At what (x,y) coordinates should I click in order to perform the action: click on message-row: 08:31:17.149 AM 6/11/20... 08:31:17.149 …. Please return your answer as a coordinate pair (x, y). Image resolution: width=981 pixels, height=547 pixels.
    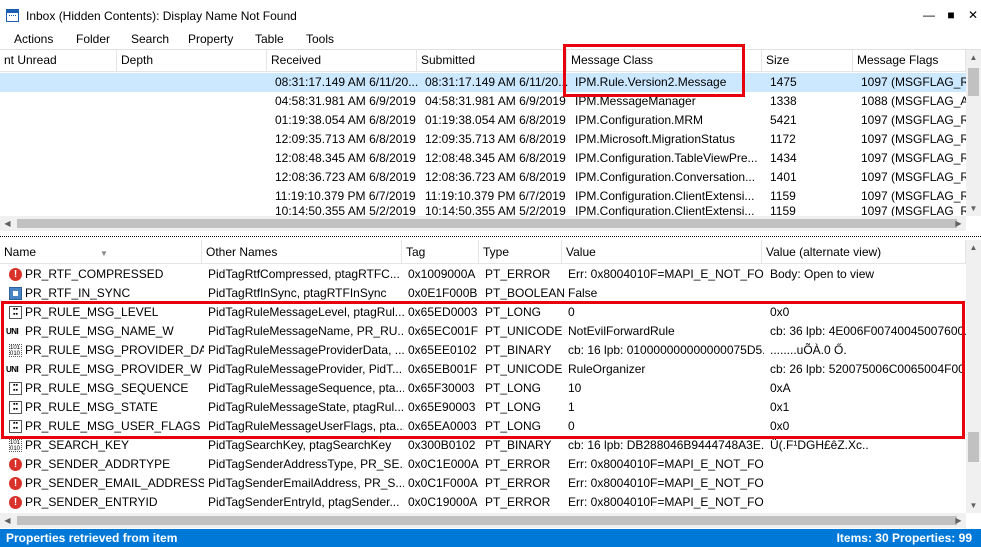
    Looking at the image, I should click on (483, 82).